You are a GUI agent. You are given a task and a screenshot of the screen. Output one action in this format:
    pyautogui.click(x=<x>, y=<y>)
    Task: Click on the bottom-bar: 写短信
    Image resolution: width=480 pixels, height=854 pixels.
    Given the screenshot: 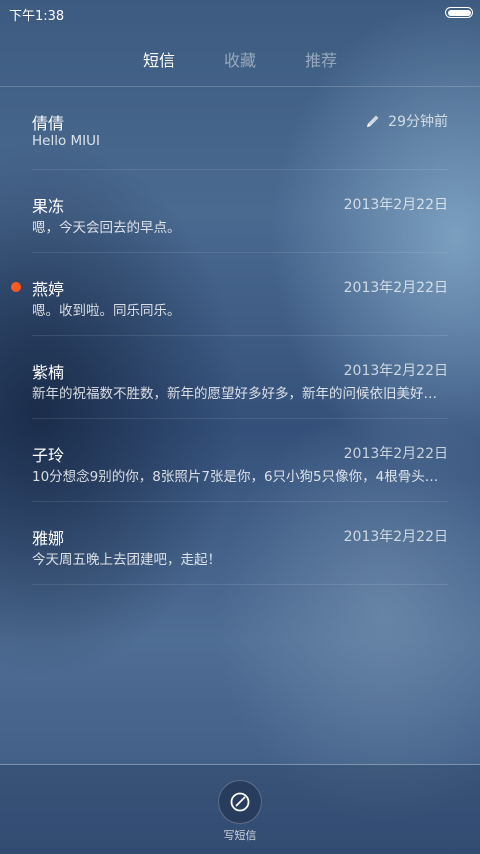 What is the action you would take?
    pyautogui.click(x=240, y=809)
    